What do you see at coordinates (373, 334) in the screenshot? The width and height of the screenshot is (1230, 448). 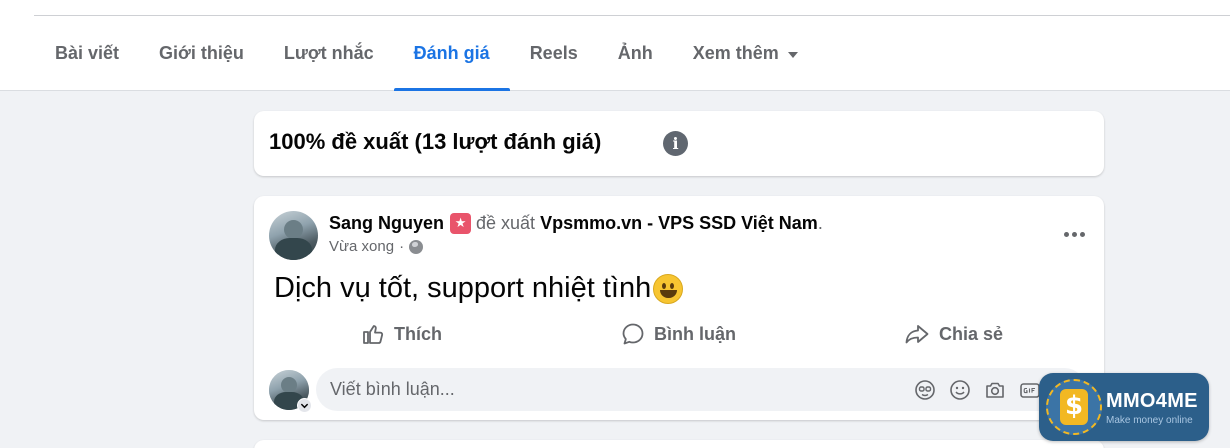 I see `thumbs-up-icon` at bounding box center [373, 334].